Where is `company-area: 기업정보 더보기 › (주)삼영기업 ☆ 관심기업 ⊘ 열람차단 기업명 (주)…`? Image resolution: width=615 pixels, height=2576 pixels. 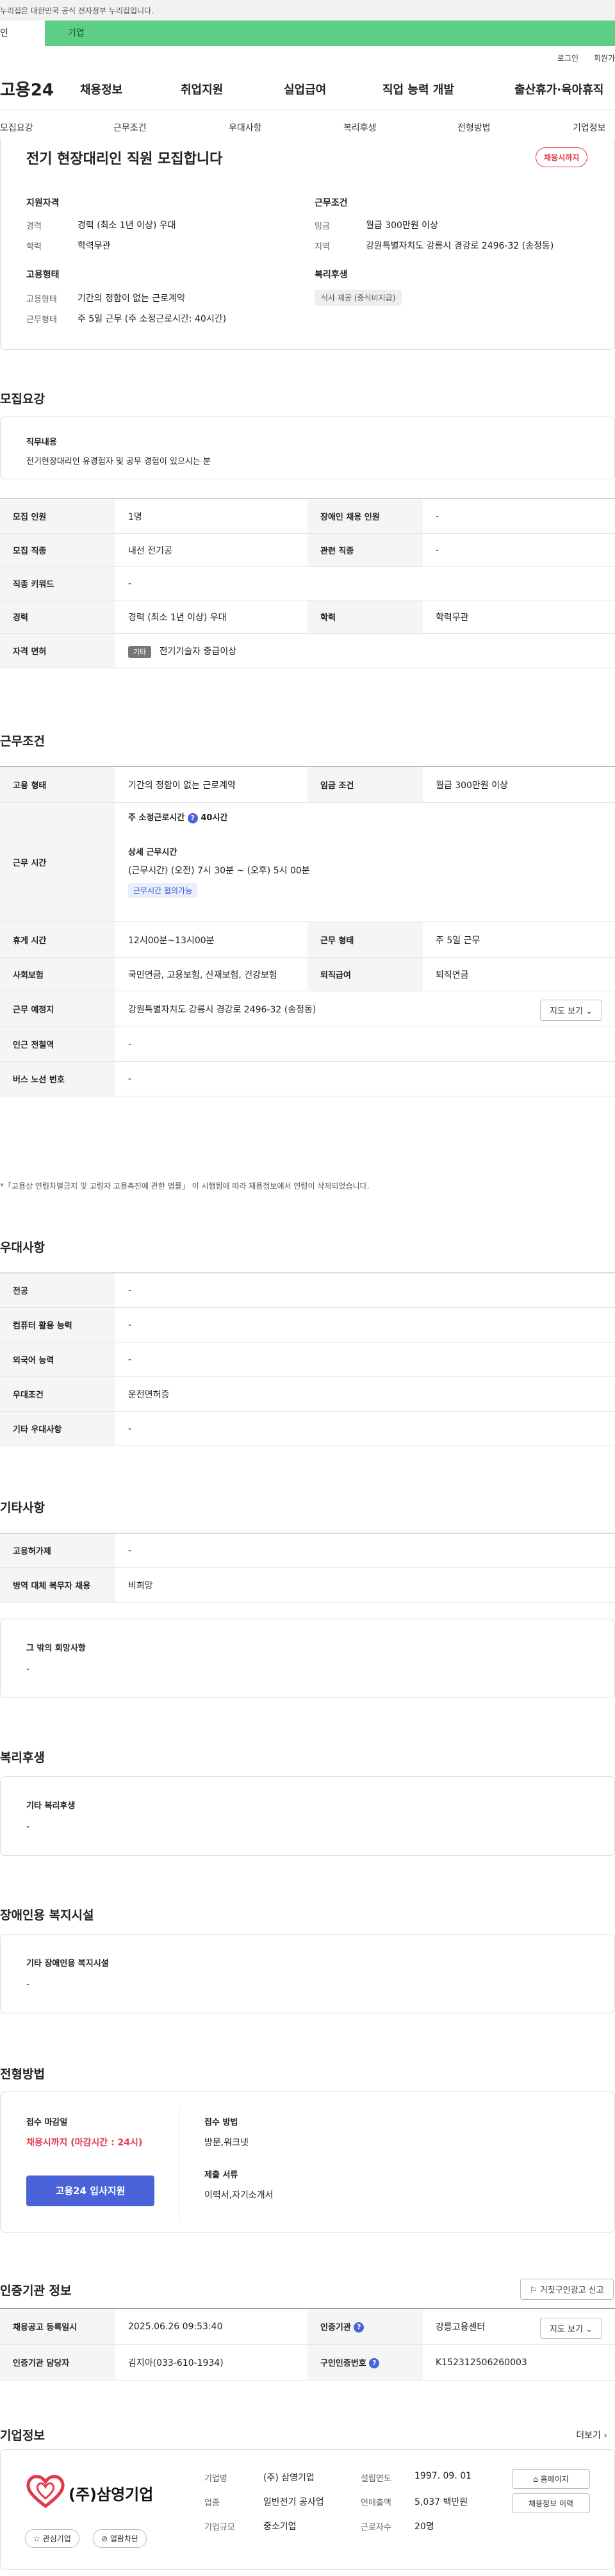 company-area: 기업정보 더보기 › (주)삼영기업 ☆ 관심기업 ⊘ 열람차단 기업명 (주)… is located at coordinates (307, 2501).